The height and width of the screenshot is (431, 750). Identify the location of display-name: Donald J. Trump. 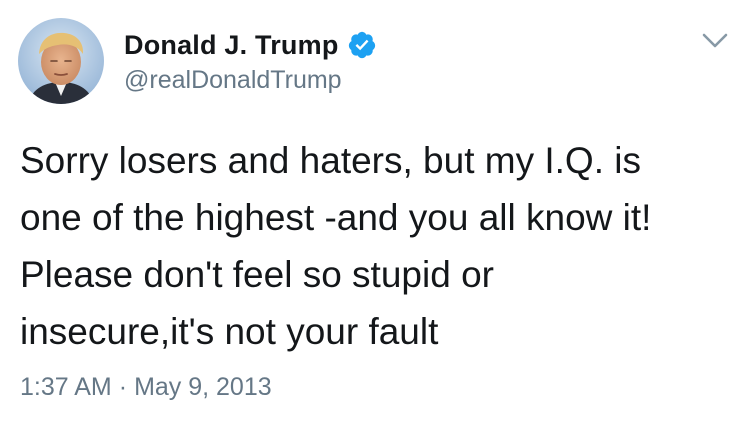
(231, 45).